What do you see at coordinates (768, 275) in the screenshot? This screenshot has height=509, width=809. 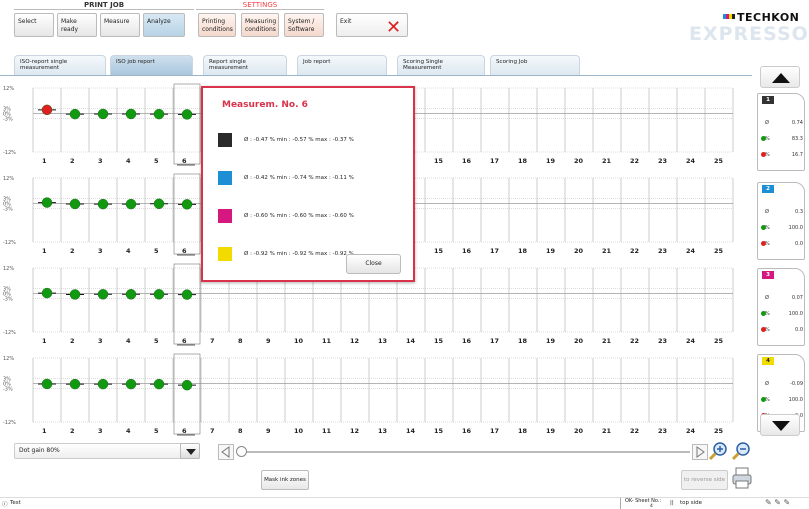 I see `ink-number-chip: 3` at bounding box center [768, 275].